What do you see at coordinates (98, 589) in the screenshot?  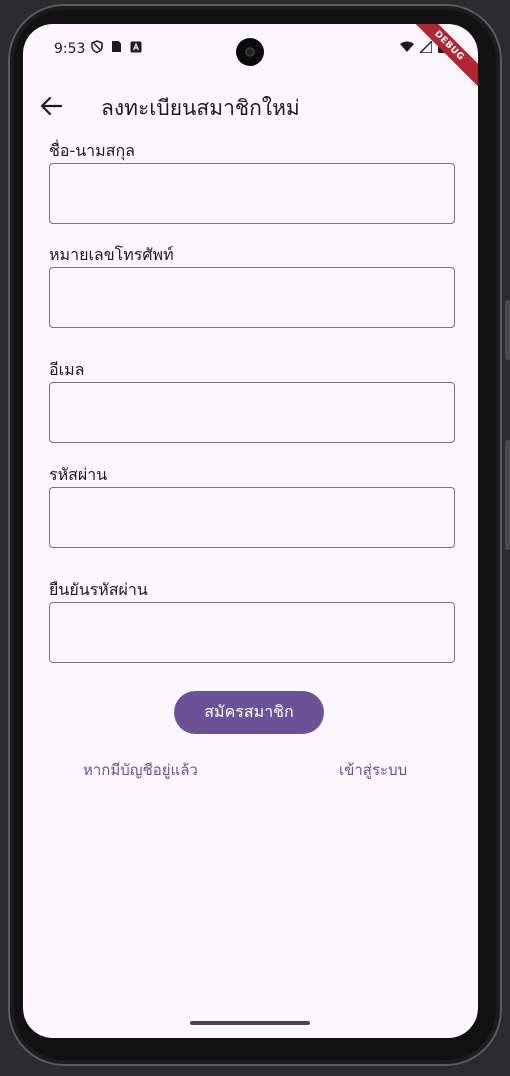 I see `confirm-password-label: ยืนยันรหัสผ่าน` at bounding box center [98, 589].